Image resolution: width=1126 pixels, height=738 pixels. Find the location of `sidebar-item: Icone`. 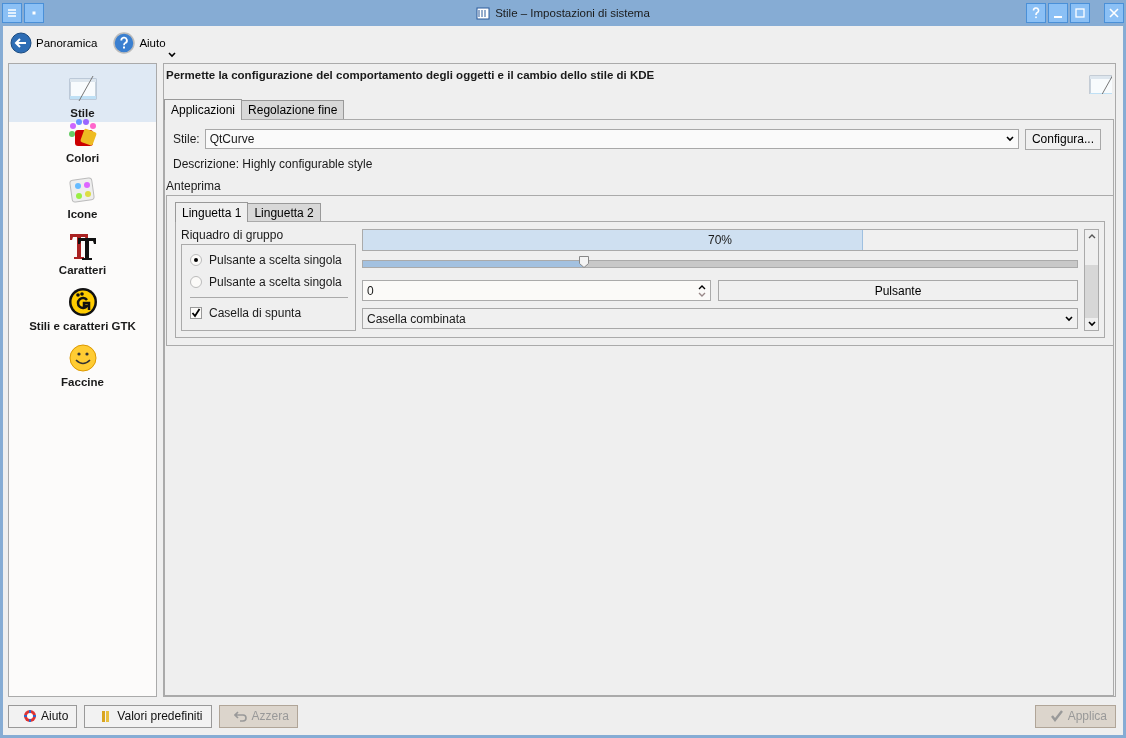

sidebar-item: Icone is located at coordinates (82, 200).